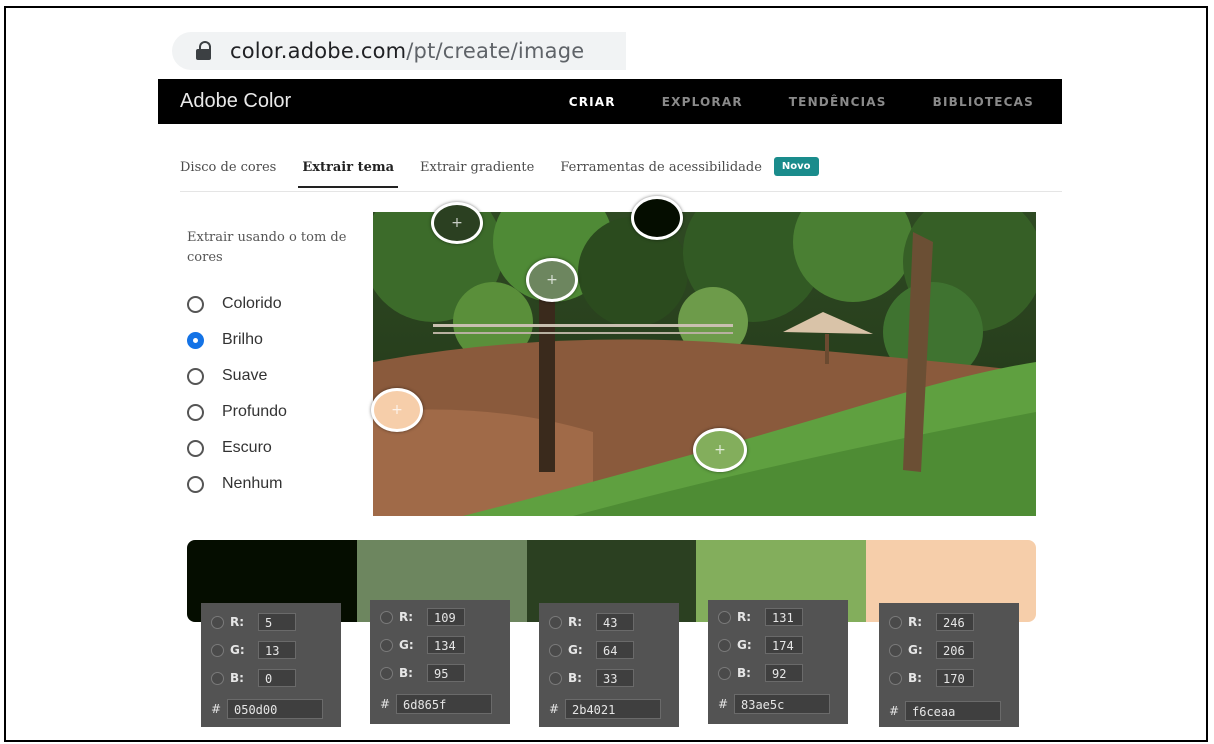 This screenshot has width=1214, height=744. I want to click on rgb-panel-3: R: 43 G: 64 B: 33 #2b4021, so click(609, 665).